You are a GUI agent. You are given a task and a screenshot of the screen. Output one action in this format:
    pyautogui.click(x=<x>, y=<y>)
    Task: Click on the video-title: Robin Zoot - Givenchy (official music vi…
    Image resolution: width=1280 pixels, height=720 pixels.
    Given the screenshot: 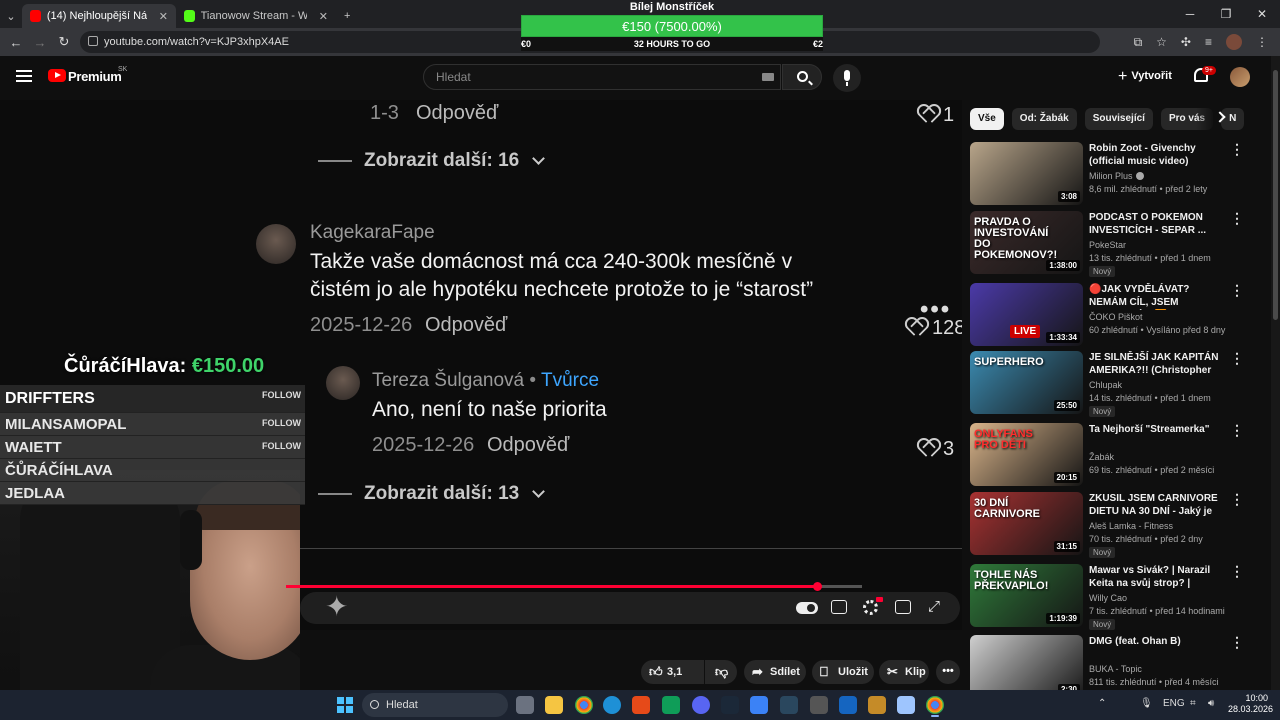 What is the action you would take?
    pyautogui.click(x=1158, y=155)
    